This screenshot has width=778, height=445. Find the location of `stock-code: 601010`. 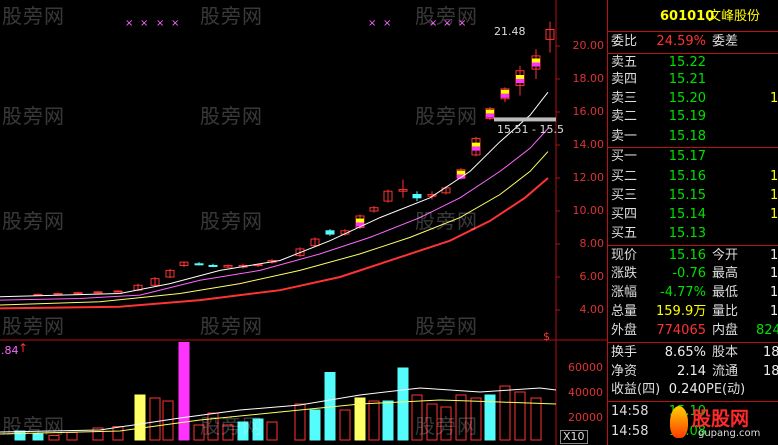

stock-code: 601010 is located at coordinates (687, 16).